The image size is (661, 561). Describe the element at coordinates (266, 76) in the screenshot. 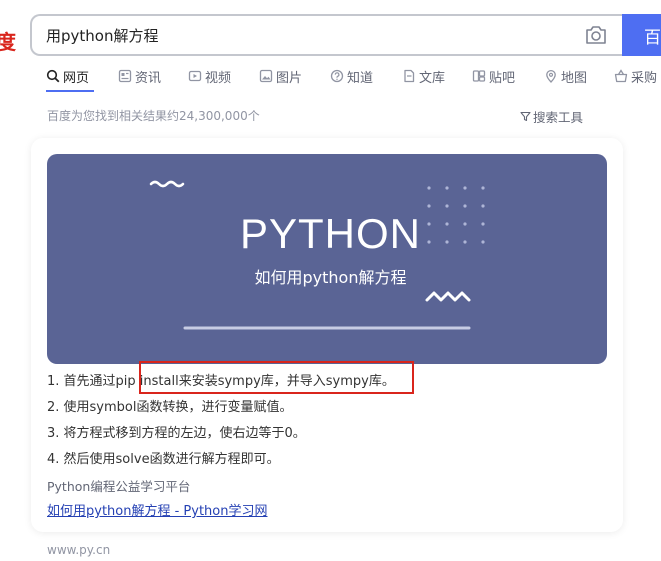

I see `image-icon` at that location.